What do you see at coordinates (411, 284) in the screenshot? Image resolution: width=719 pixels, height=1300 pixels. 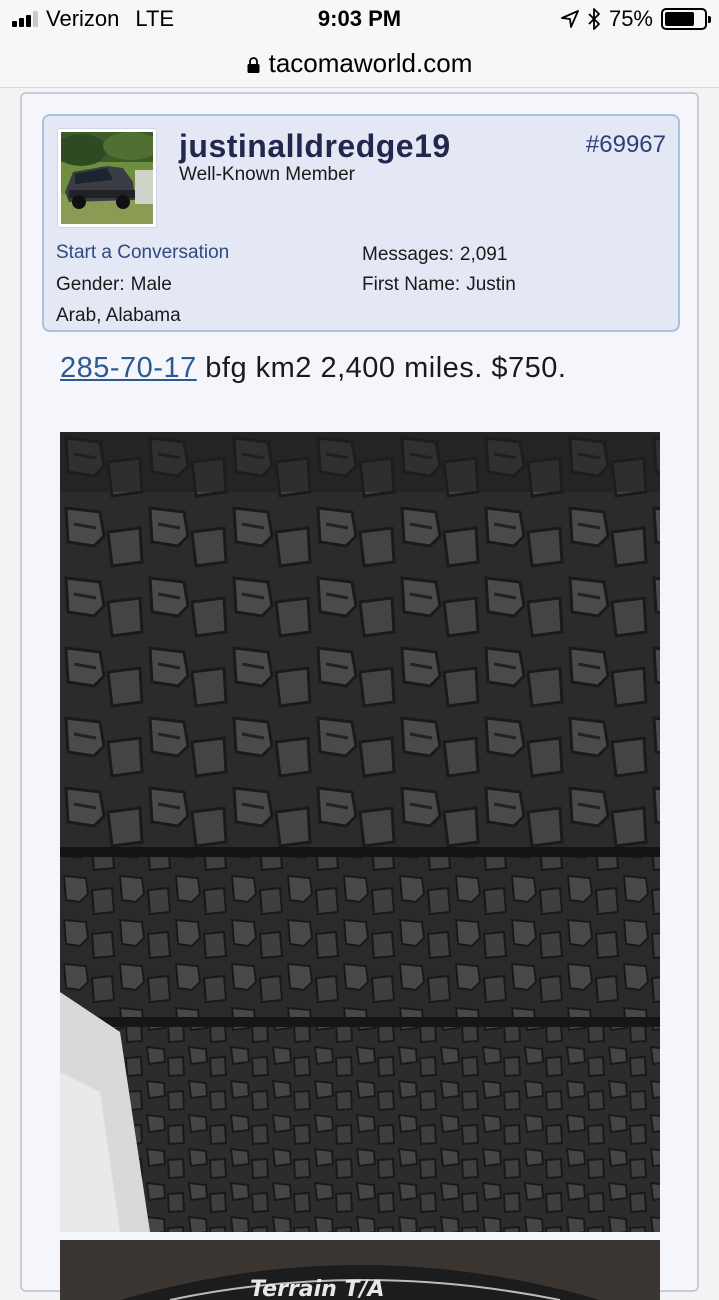 I see `first-name-label: First Name:` at bounding box center [411, 284].